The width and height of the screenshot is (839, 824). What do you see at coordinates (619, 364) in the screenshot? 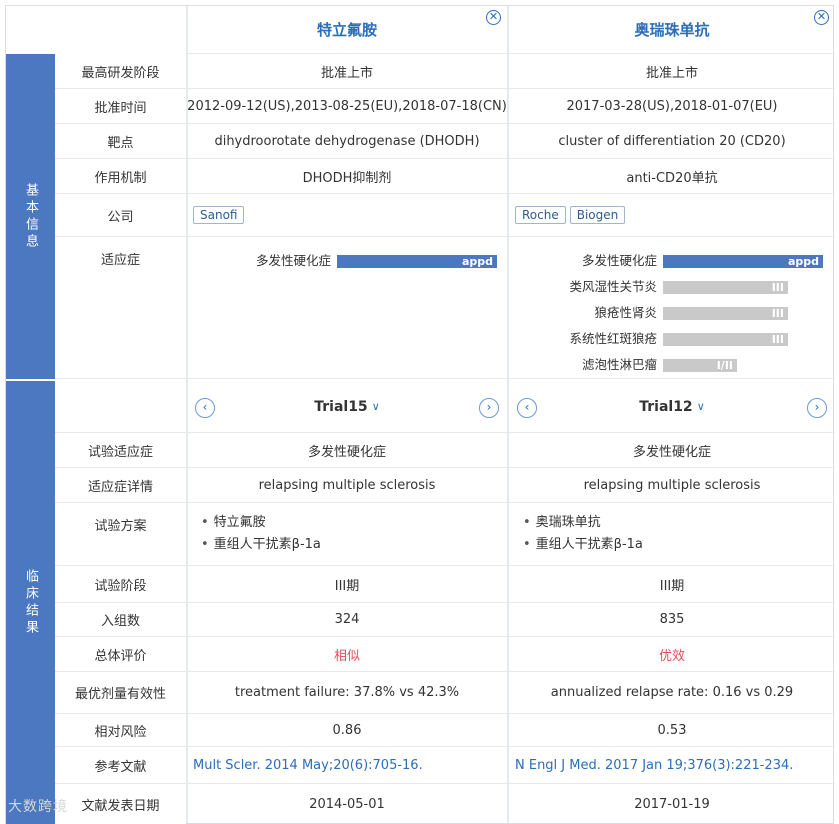
I see `indication-name: 滤泡性淋巴瘤` at bounding box center [619, 364].